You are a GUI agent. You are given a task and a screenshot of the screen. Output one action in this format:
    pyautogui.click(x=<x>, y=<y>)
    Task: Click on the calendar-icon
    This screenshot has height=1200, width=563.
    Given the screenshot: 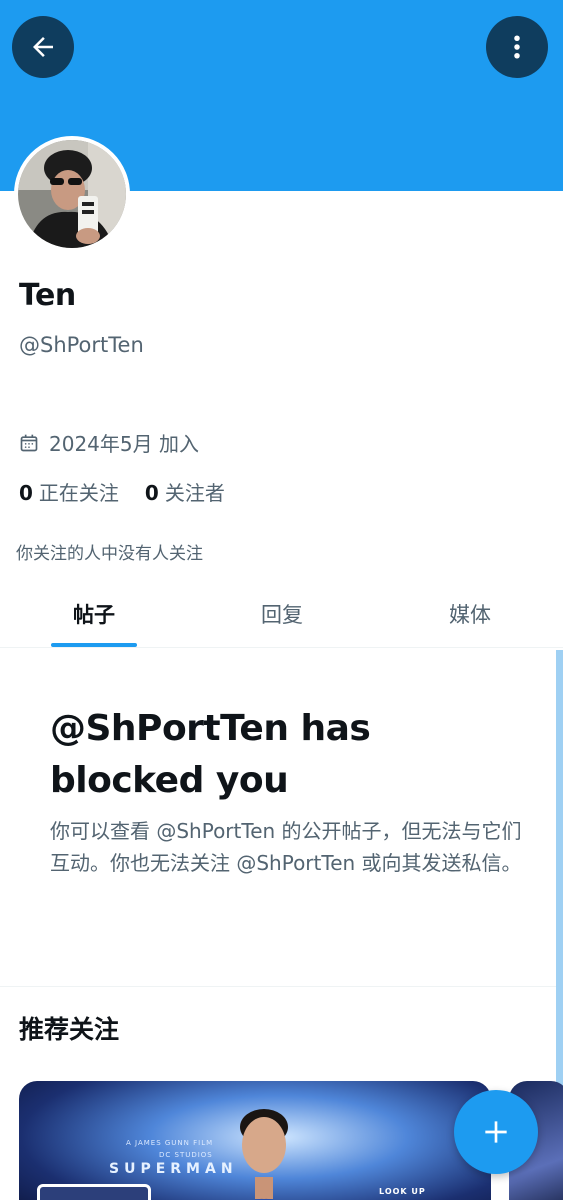 What is the action you would take?
    pyautogui.click(x=29, y=442)
    